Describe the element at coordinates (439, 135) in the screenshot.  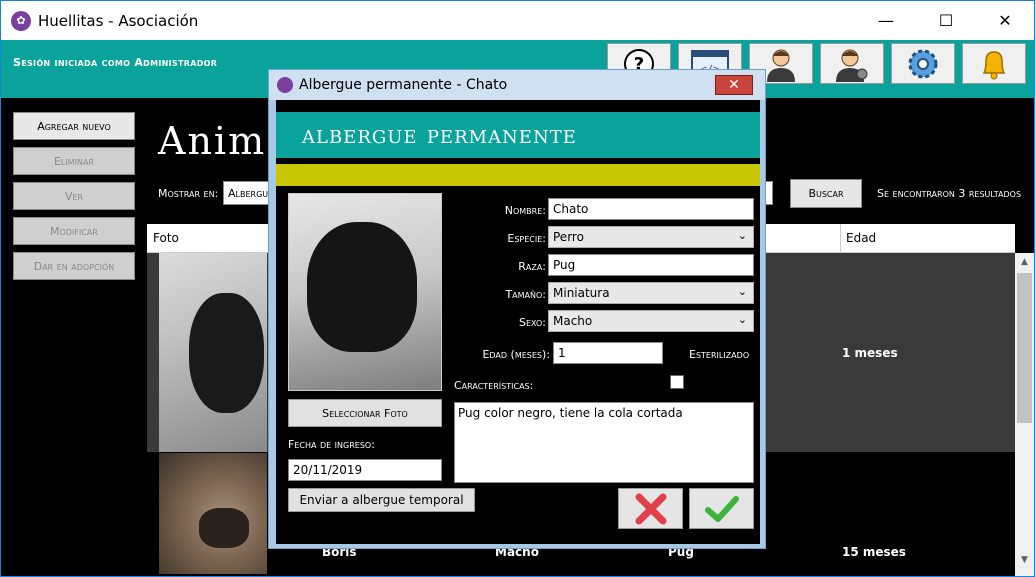
I see `banner-title: albergue permanente` at that location.